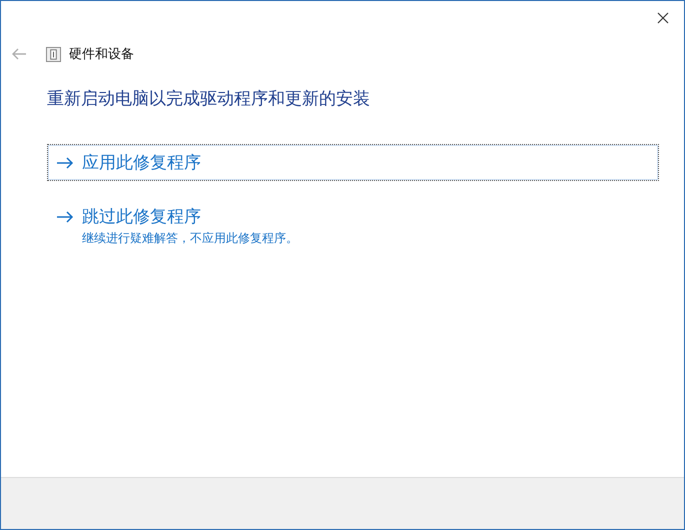 The image size is (685, 530). Describe the element at coordinates (663, 18) in the screenshot. I see `close-icon` at that location.